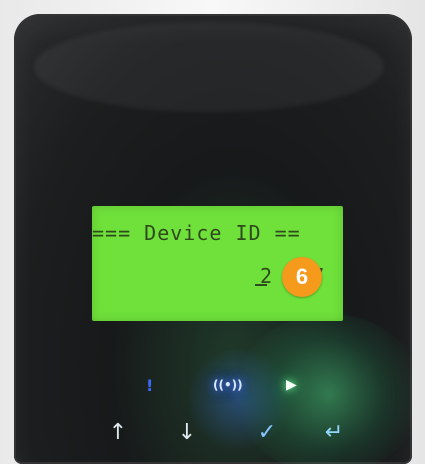  Describe the element at coordinates (187, 433) in the screenshot. I see `down-arrow-icon: ↓` at that location.